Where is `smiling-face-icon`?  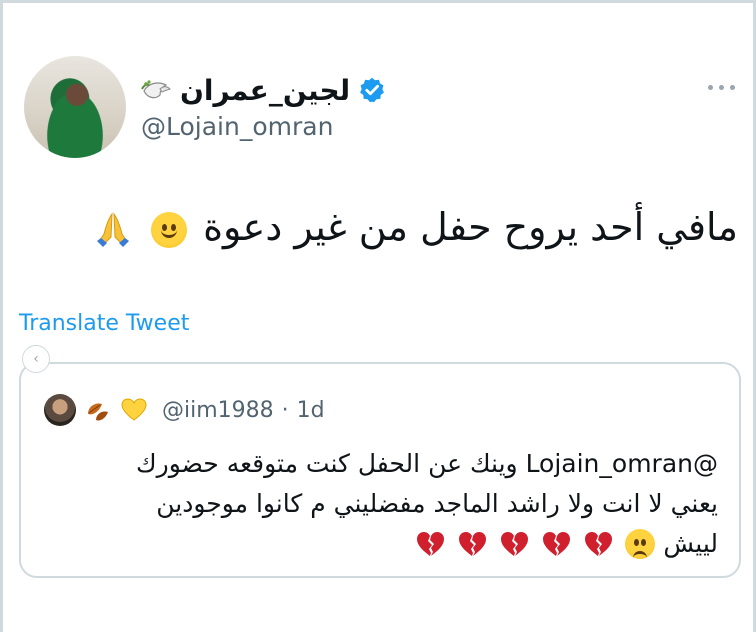
smiling-face-icon is located at coordinates (169, 229).